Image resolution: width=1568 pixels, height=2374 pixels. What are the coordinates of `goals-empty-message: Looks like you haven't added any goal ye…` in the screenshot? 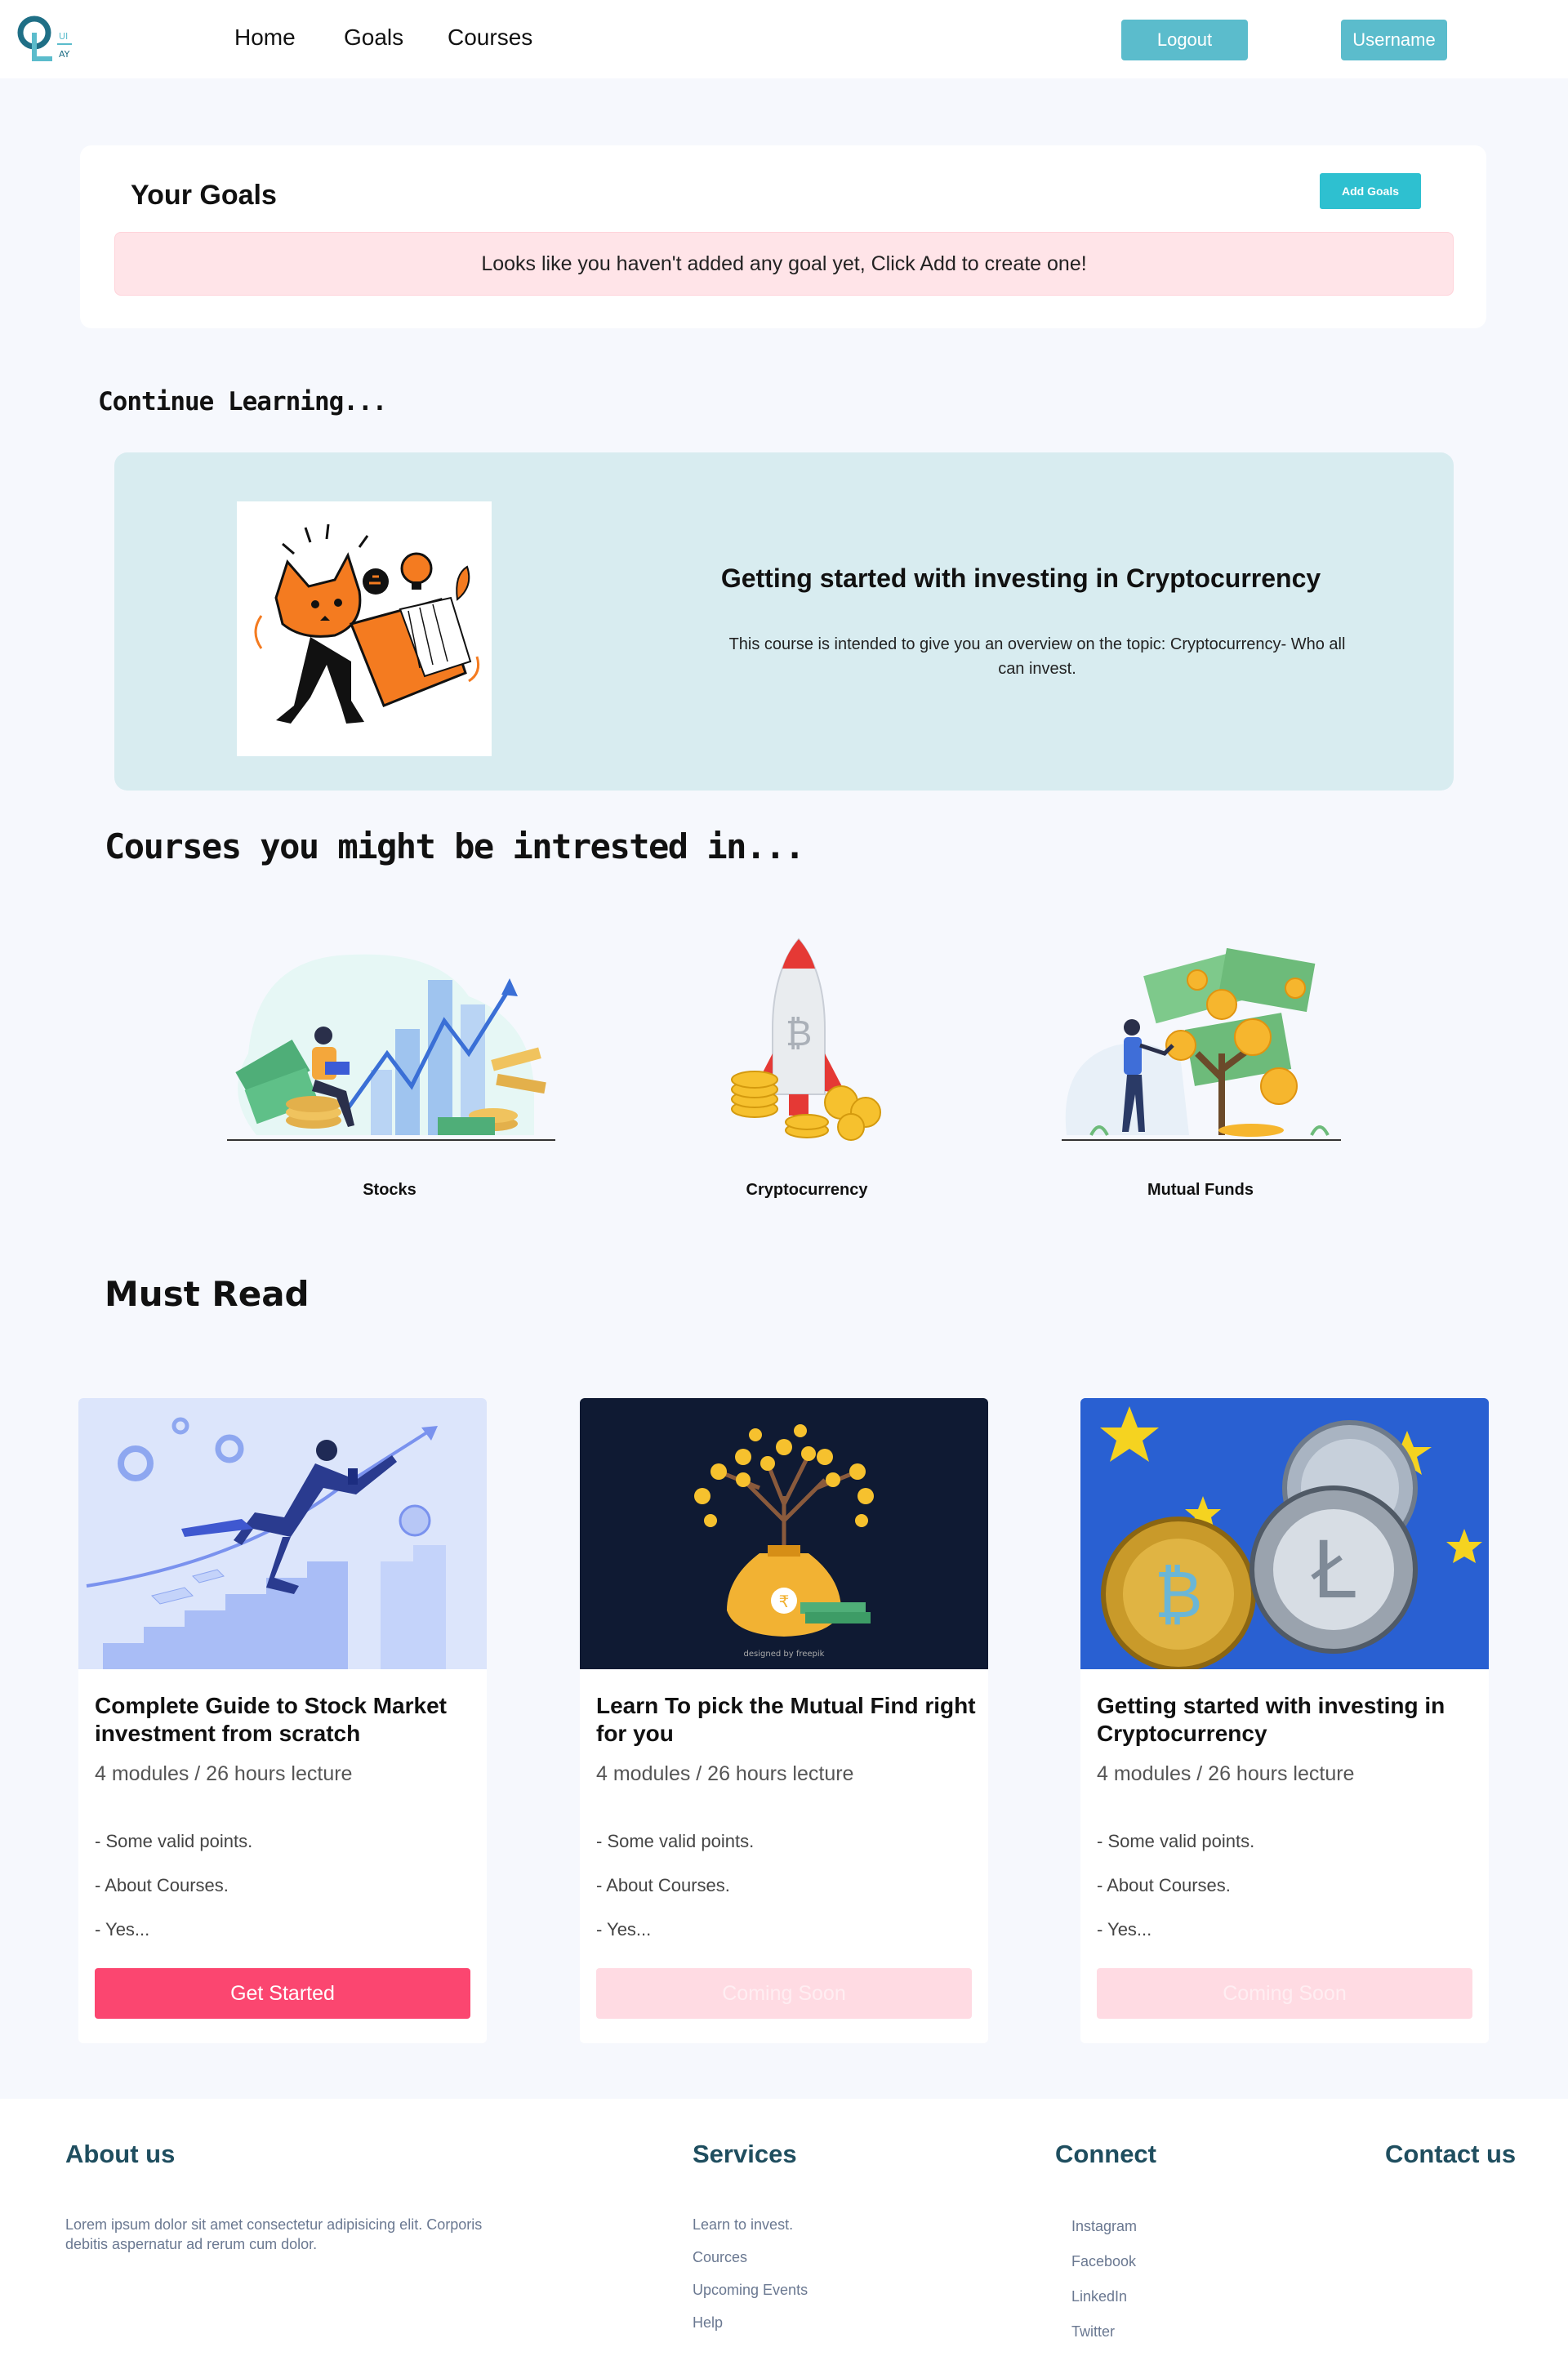 It's located at (784, 263).